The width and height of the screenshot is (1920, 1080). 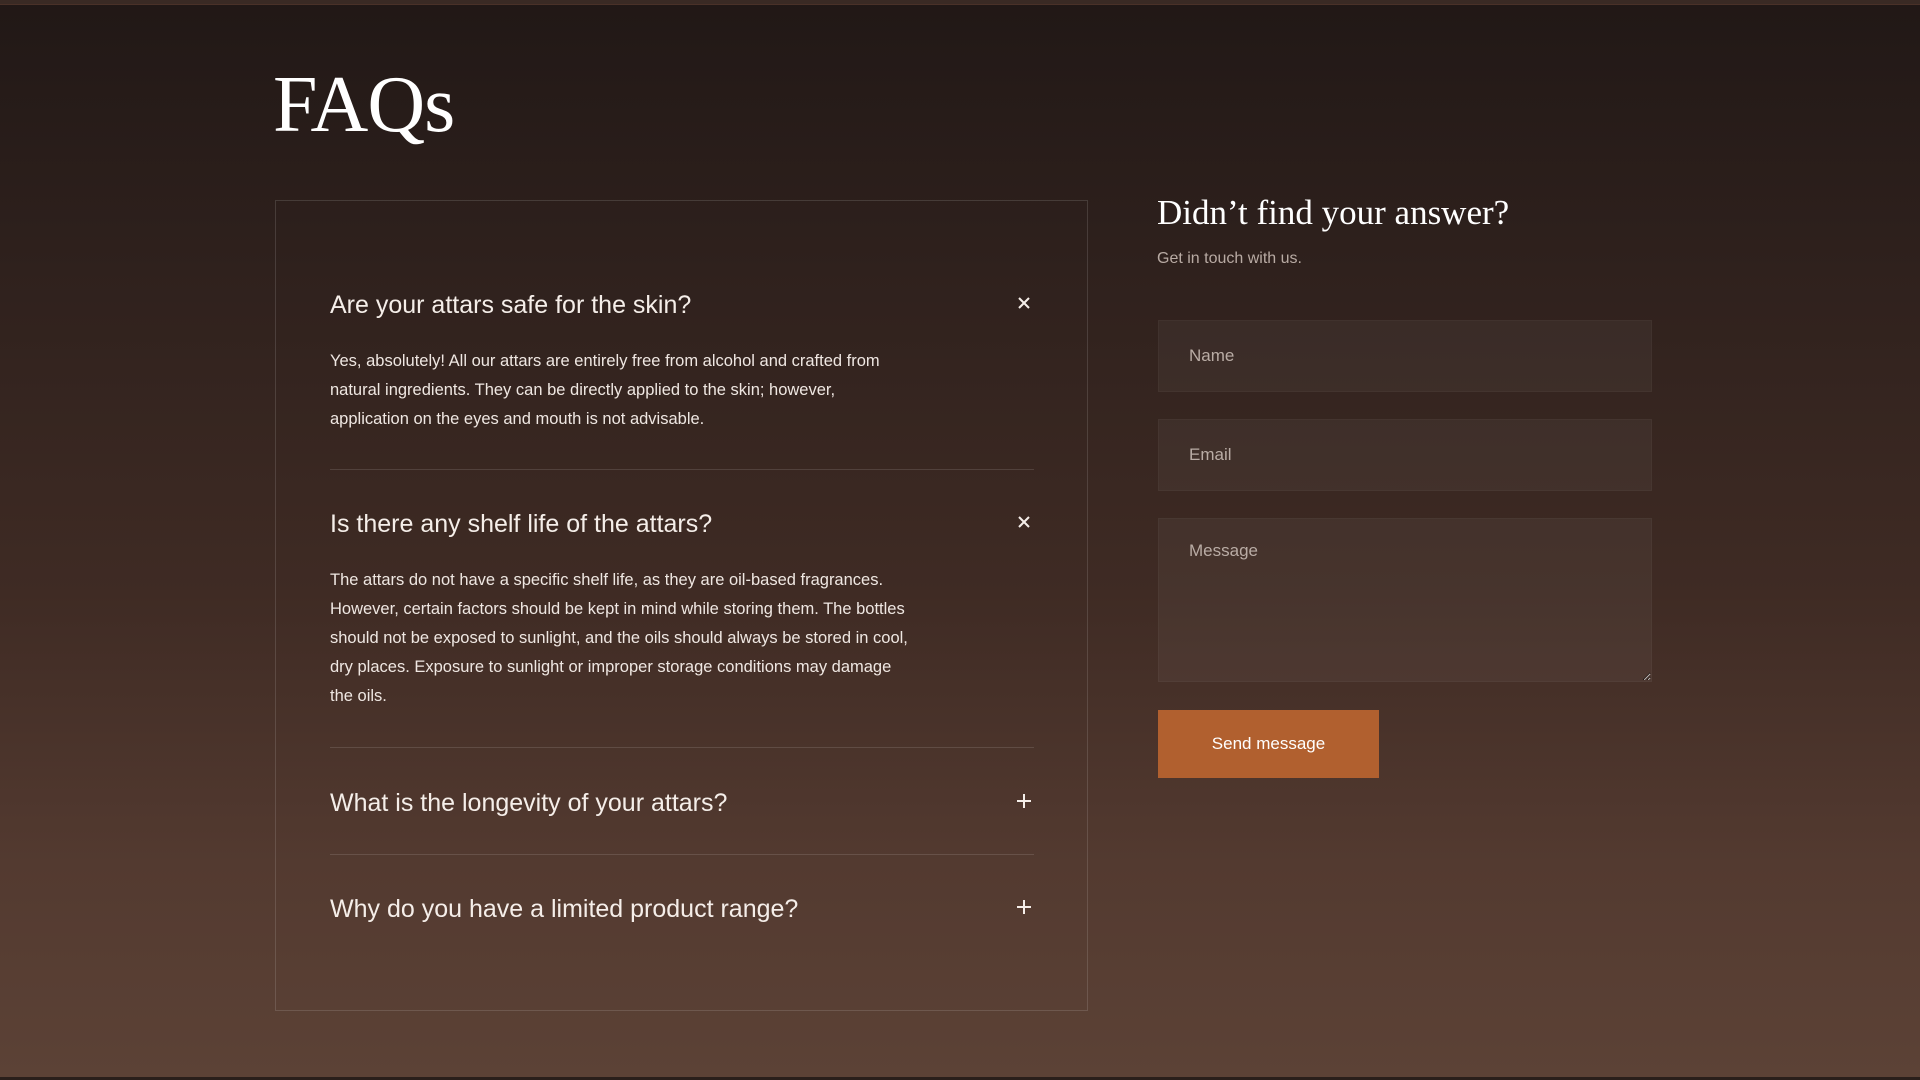 What do you see at coordinates (1405, 356) in the screenshot?
I see `name-input` at bounding box center [1405, 356].